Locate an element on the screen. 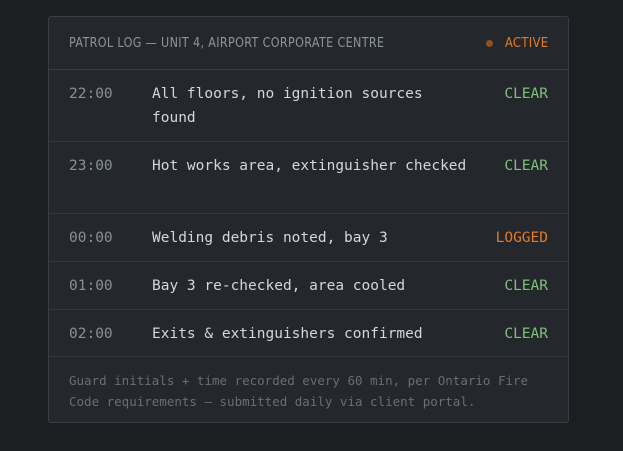  log-entry: 00:00 Welding debris noted, bay 3 LOGGED is located at coordinates (308, 238).